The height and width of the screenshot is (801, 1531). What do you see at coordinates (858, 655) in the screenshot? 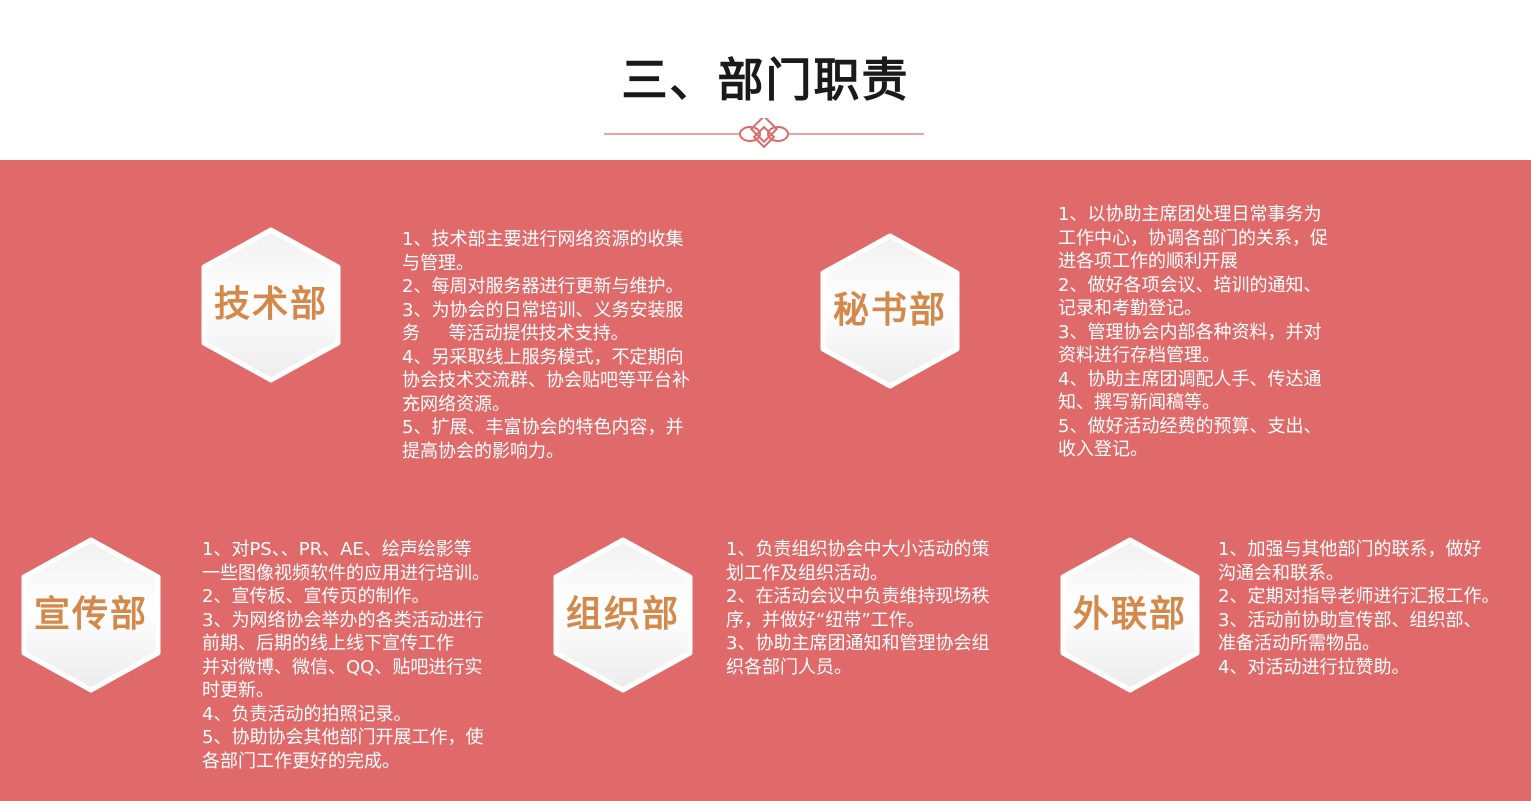
I see `list-item: 3、协助主席团通知和管理协会组 织各部门人员。` at bounding box center [858, 655].